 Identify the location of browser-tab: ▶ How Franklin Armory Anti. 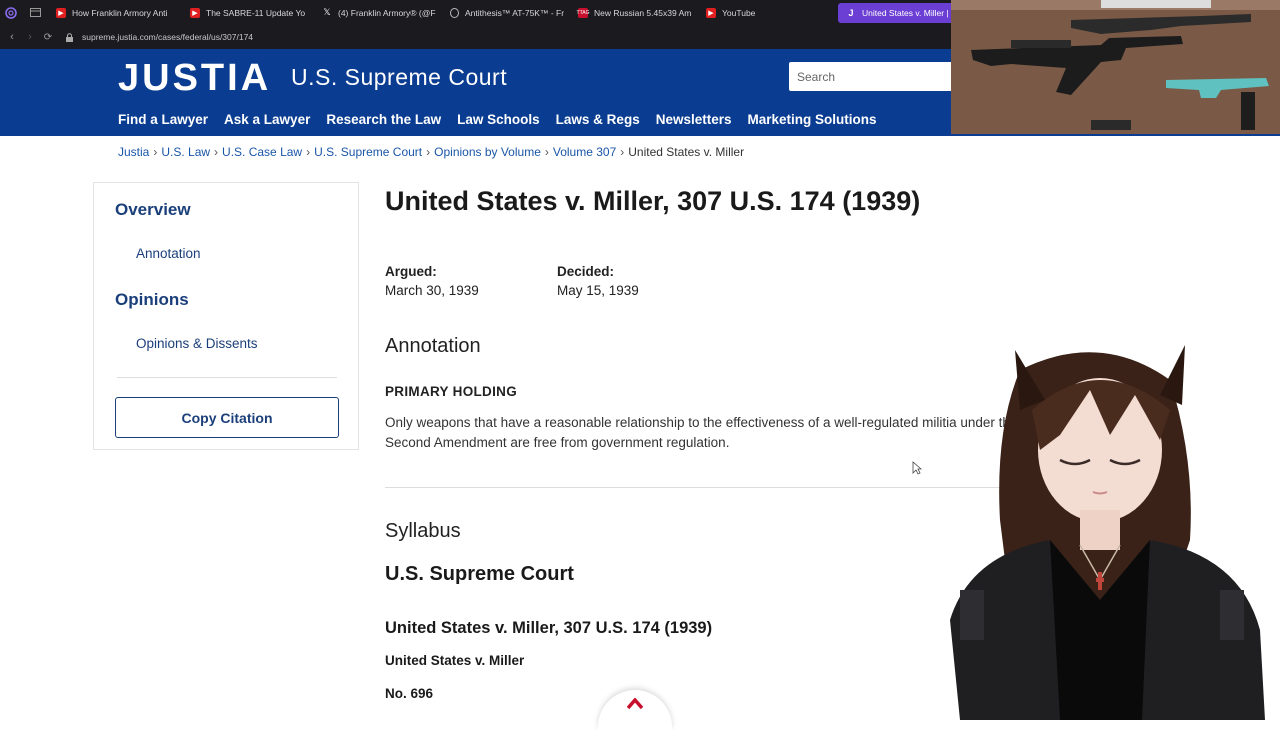
(115, 13).